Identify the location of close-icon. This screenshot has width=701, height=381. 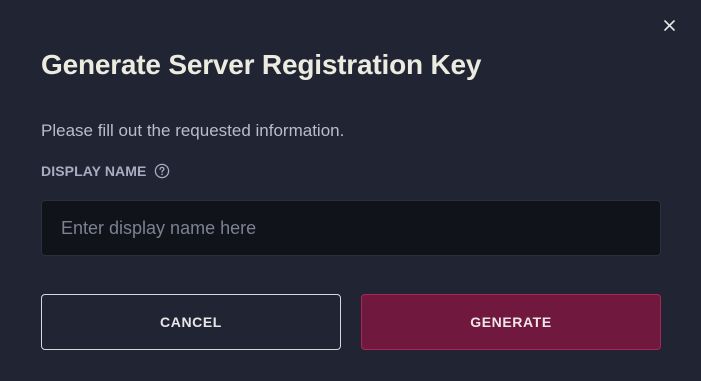
(669, 25).